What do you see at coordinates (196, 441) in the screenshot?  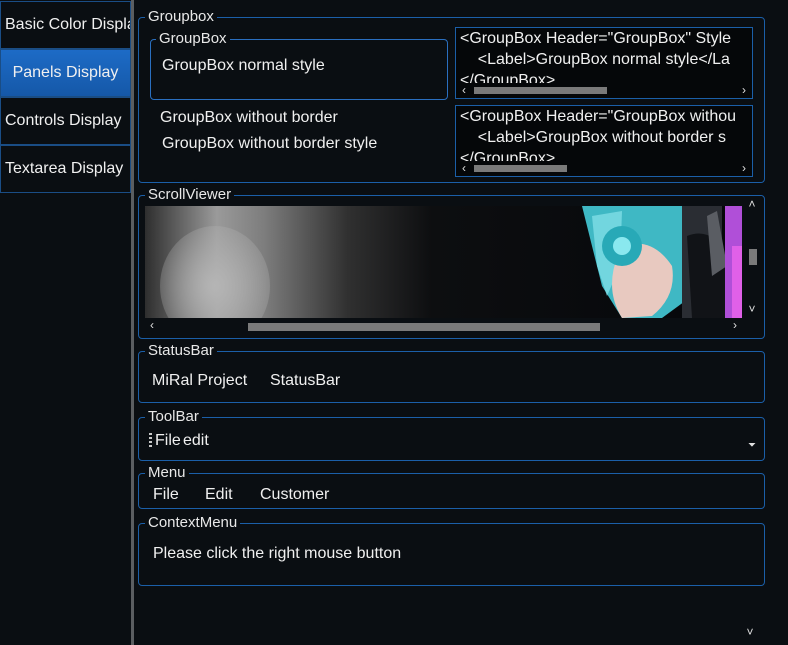 I see `toolbar-edit-button: edit` at bounding box center [196, 441].